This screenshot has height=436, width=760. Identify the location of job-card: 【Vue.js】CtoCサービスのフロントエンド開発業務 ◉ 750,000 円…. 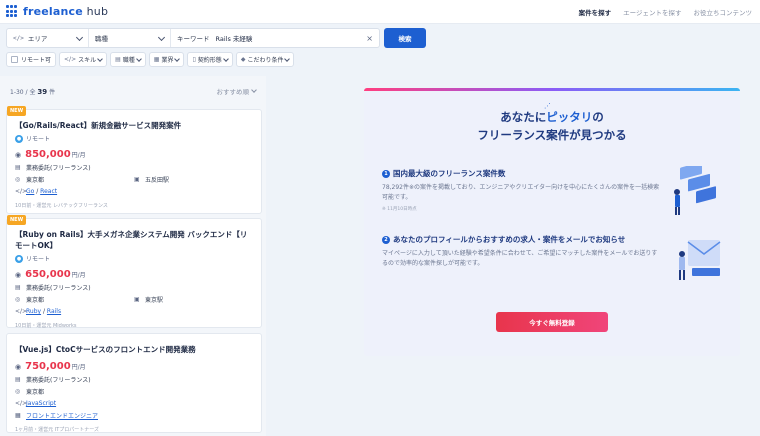
(134, 383).